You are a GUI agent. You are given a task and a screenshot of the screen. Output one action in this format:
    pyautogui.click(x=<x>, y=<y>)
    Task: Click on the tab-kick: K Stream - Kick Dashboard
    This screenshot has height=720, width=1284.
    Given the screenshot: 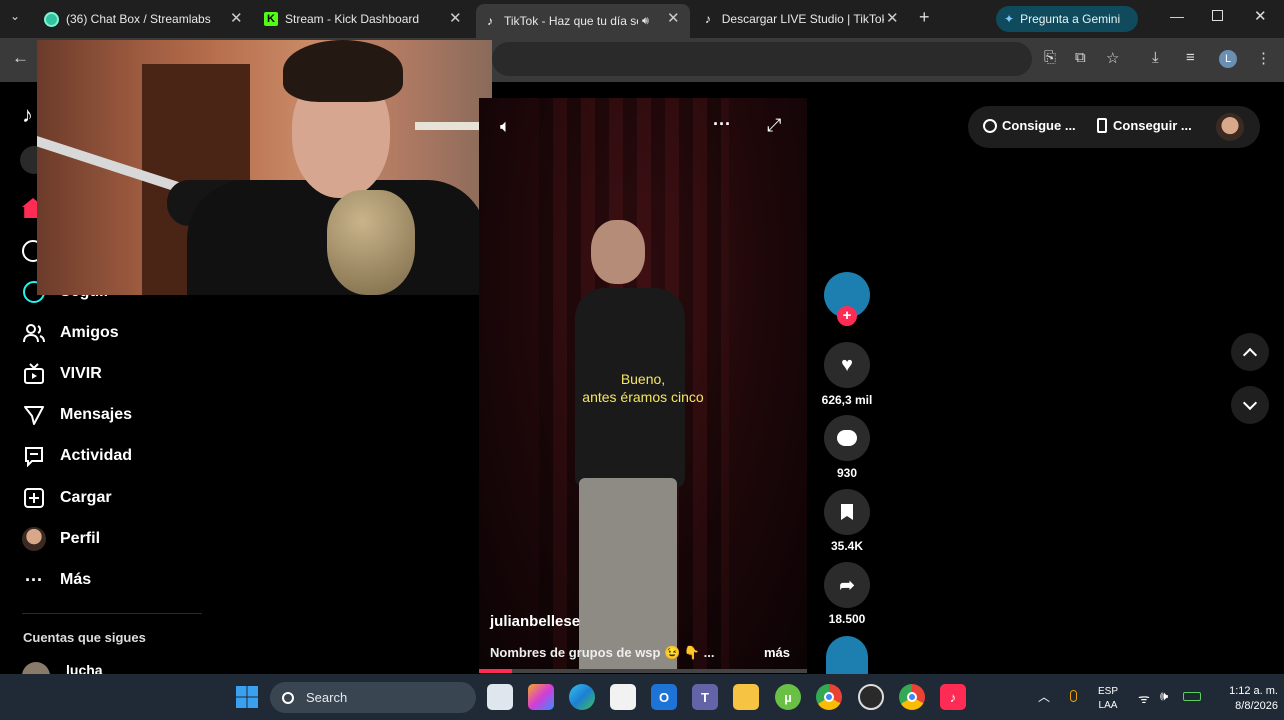 What is the action you would take?
    pyautogui.click(x=359, y=19)
    